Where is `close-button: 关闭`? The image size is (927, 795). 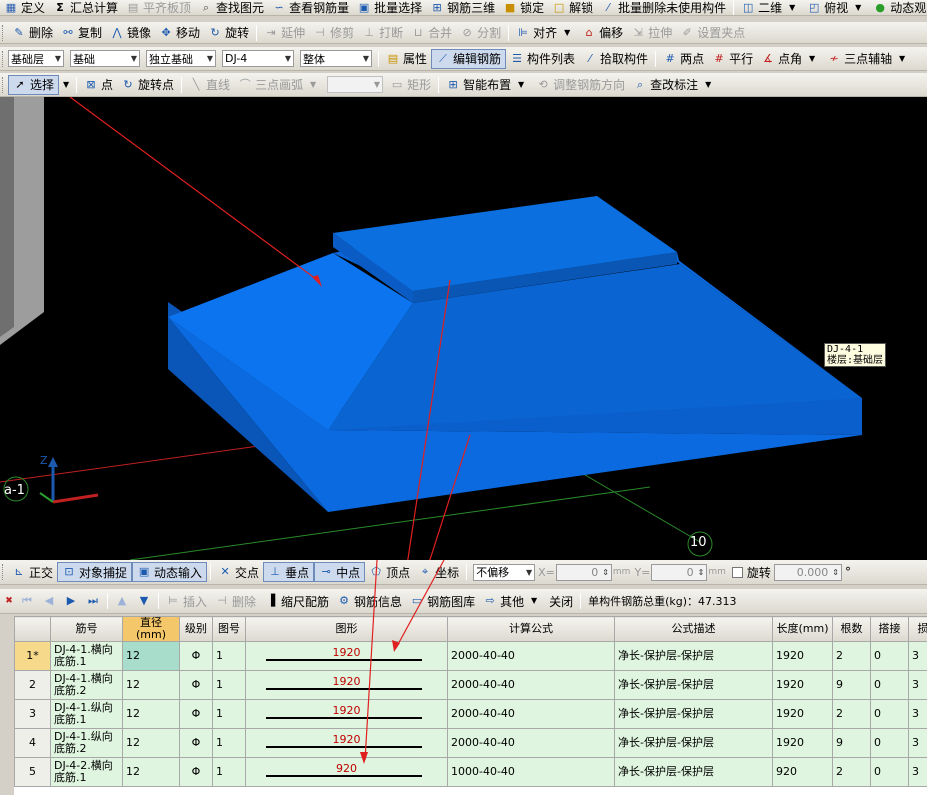 close-button: 关闭 is located at coordinates (561, 601).